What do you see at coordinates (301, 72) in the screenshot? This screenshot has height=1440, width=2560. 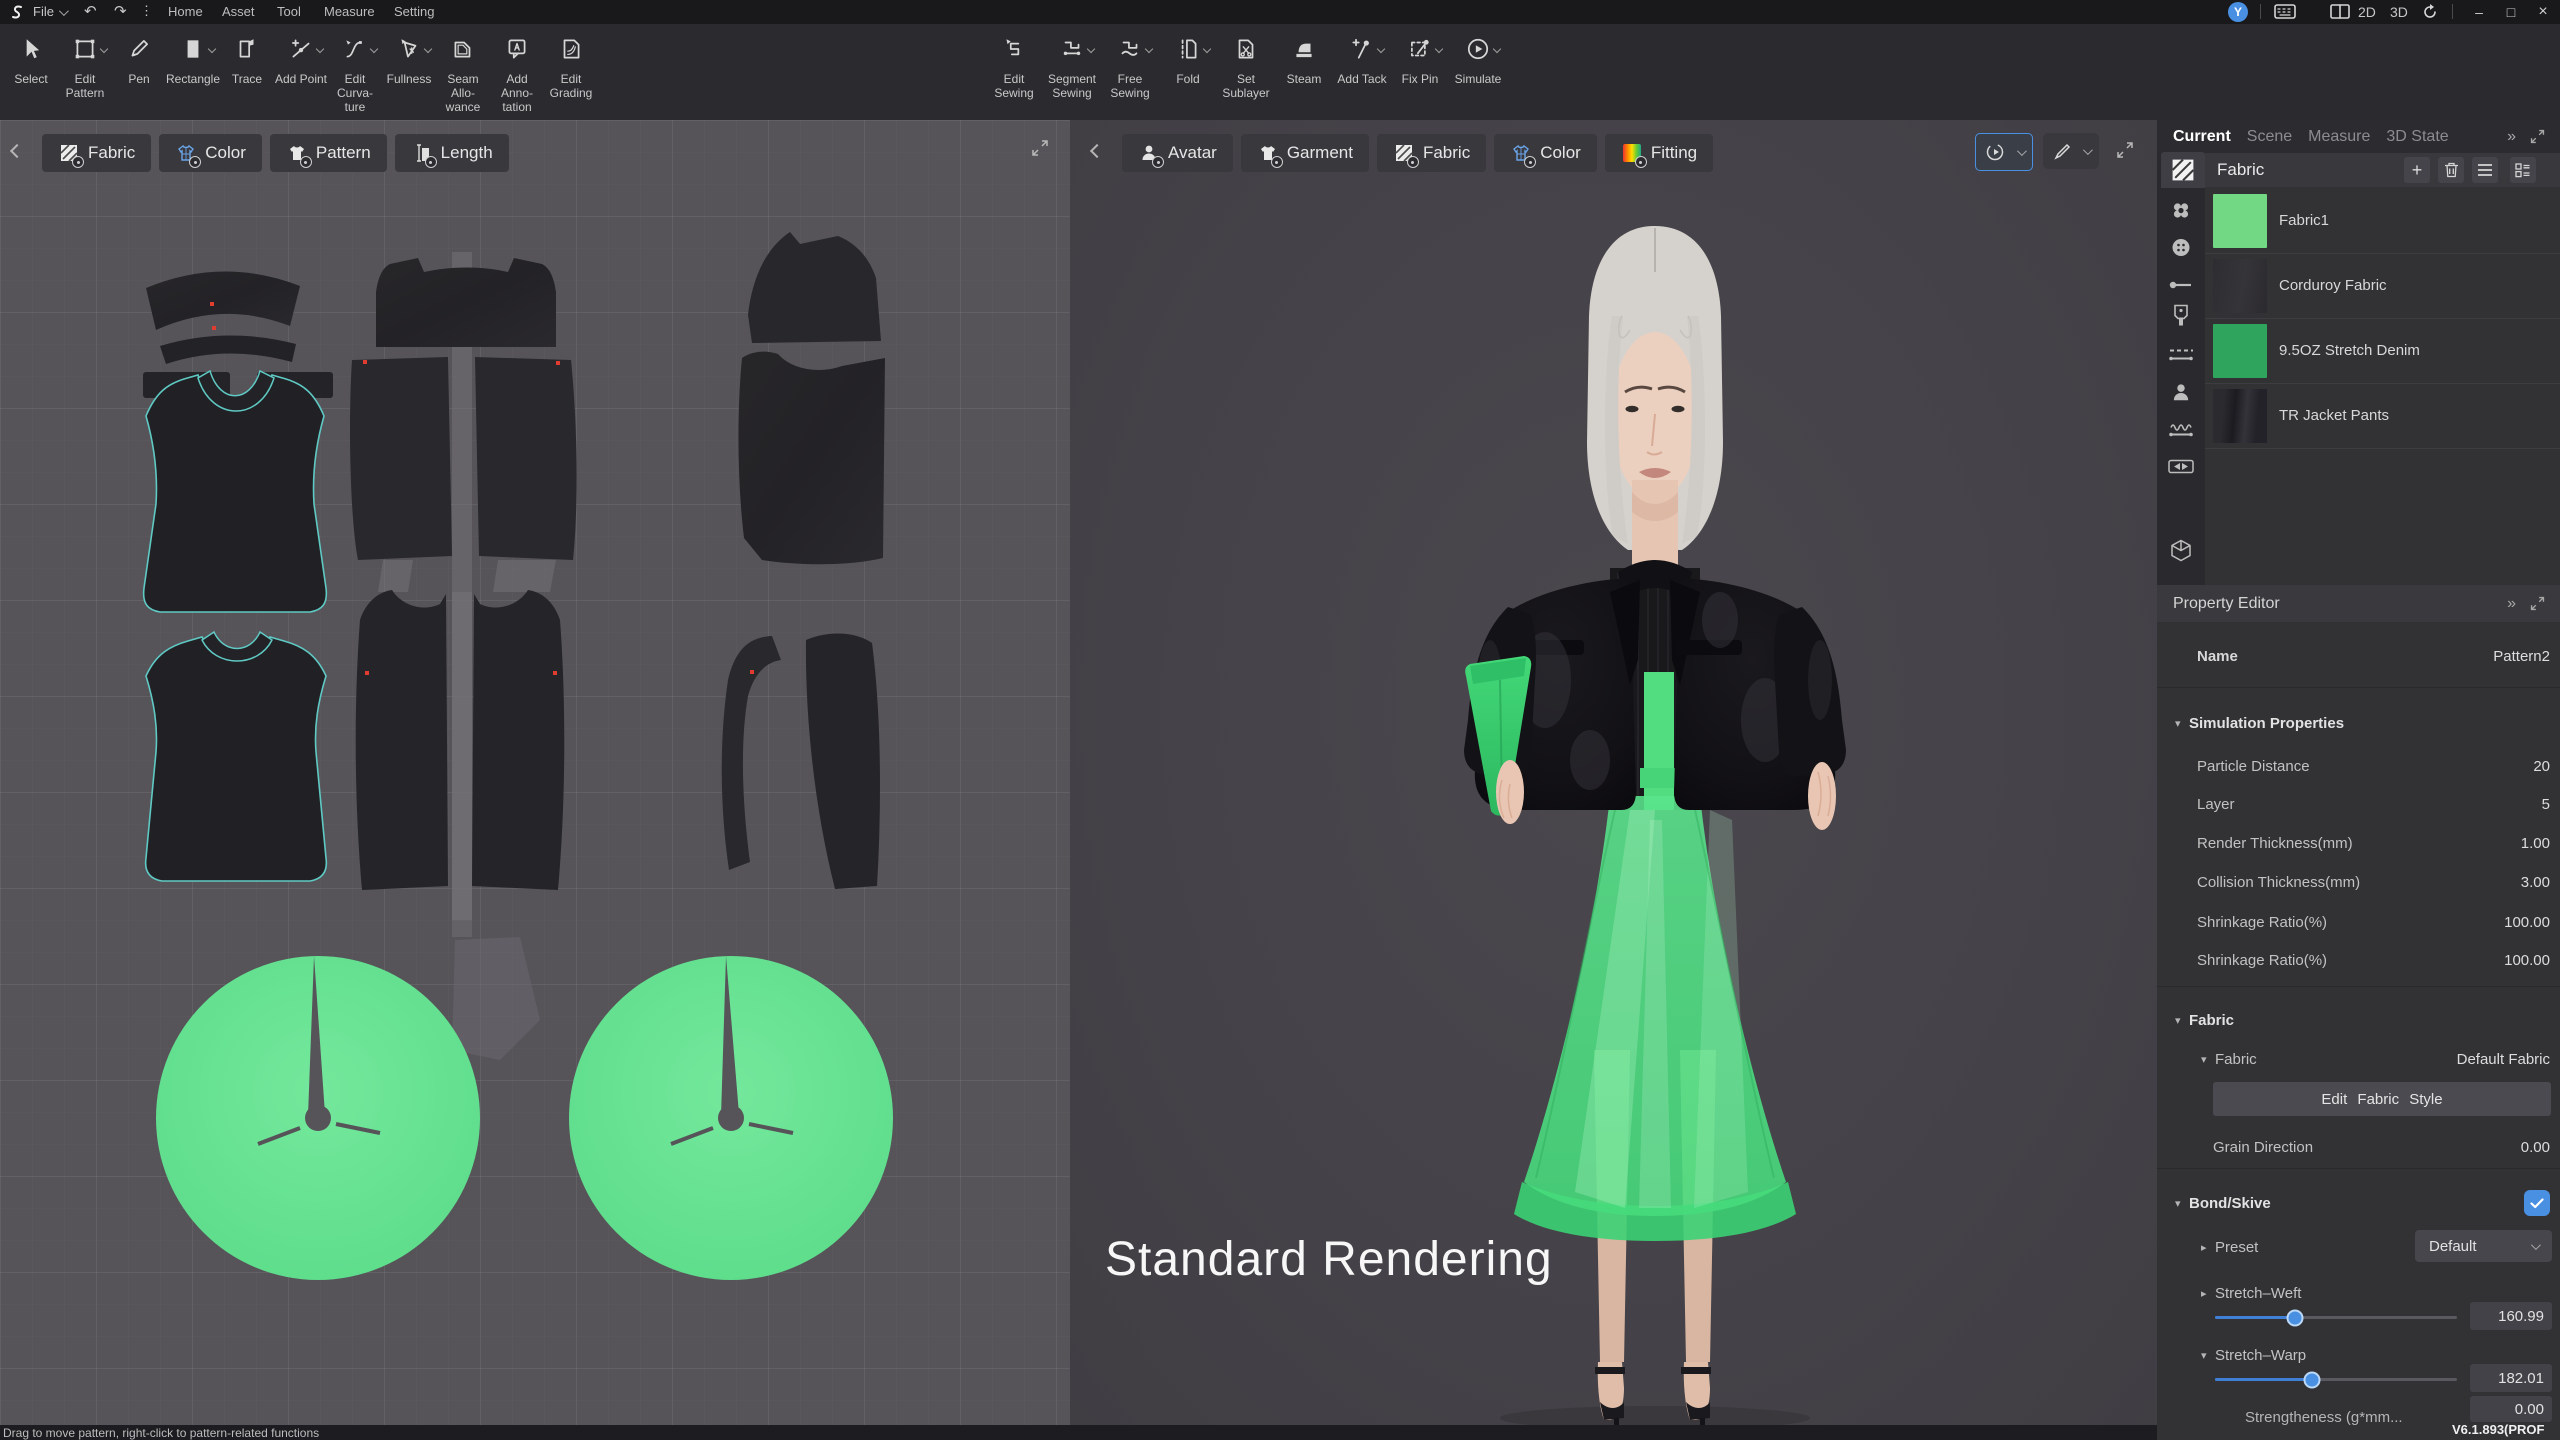 I see `tool-add-point: Add Point` at bounding box center [301, 72].